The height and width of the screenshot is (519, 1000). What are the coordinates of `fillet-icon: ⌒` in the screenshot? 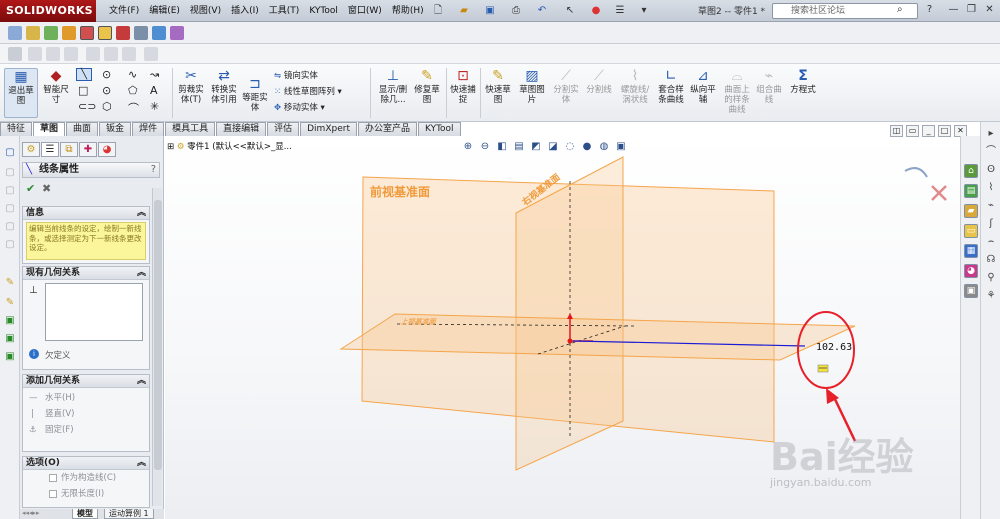 It's located at (133, 108).